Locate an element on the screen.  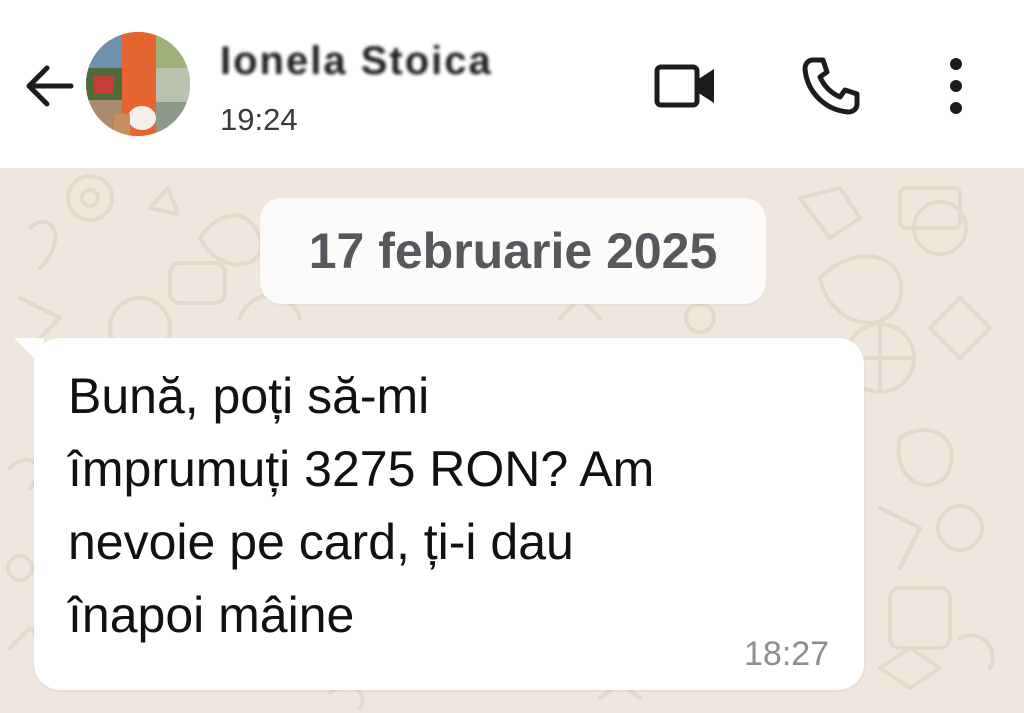
contact-name: Ionela Stoica is located at coordinates (400, 61).